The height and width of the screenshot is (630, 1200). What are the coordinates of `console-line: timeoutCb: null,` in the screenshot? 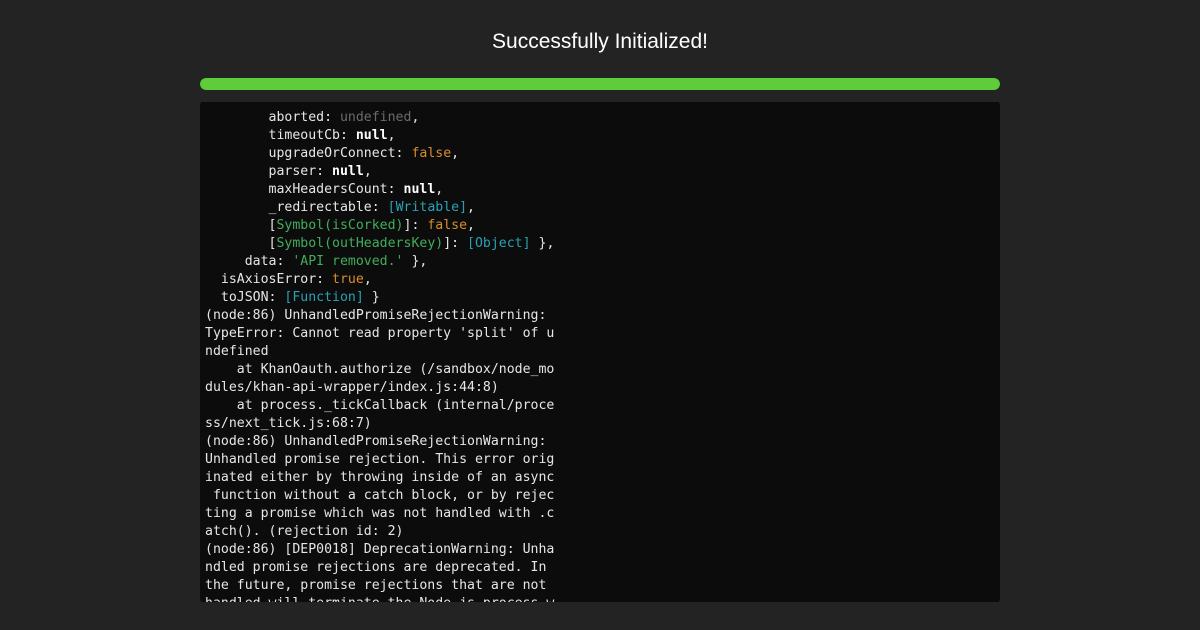 It's located at (385, 136).